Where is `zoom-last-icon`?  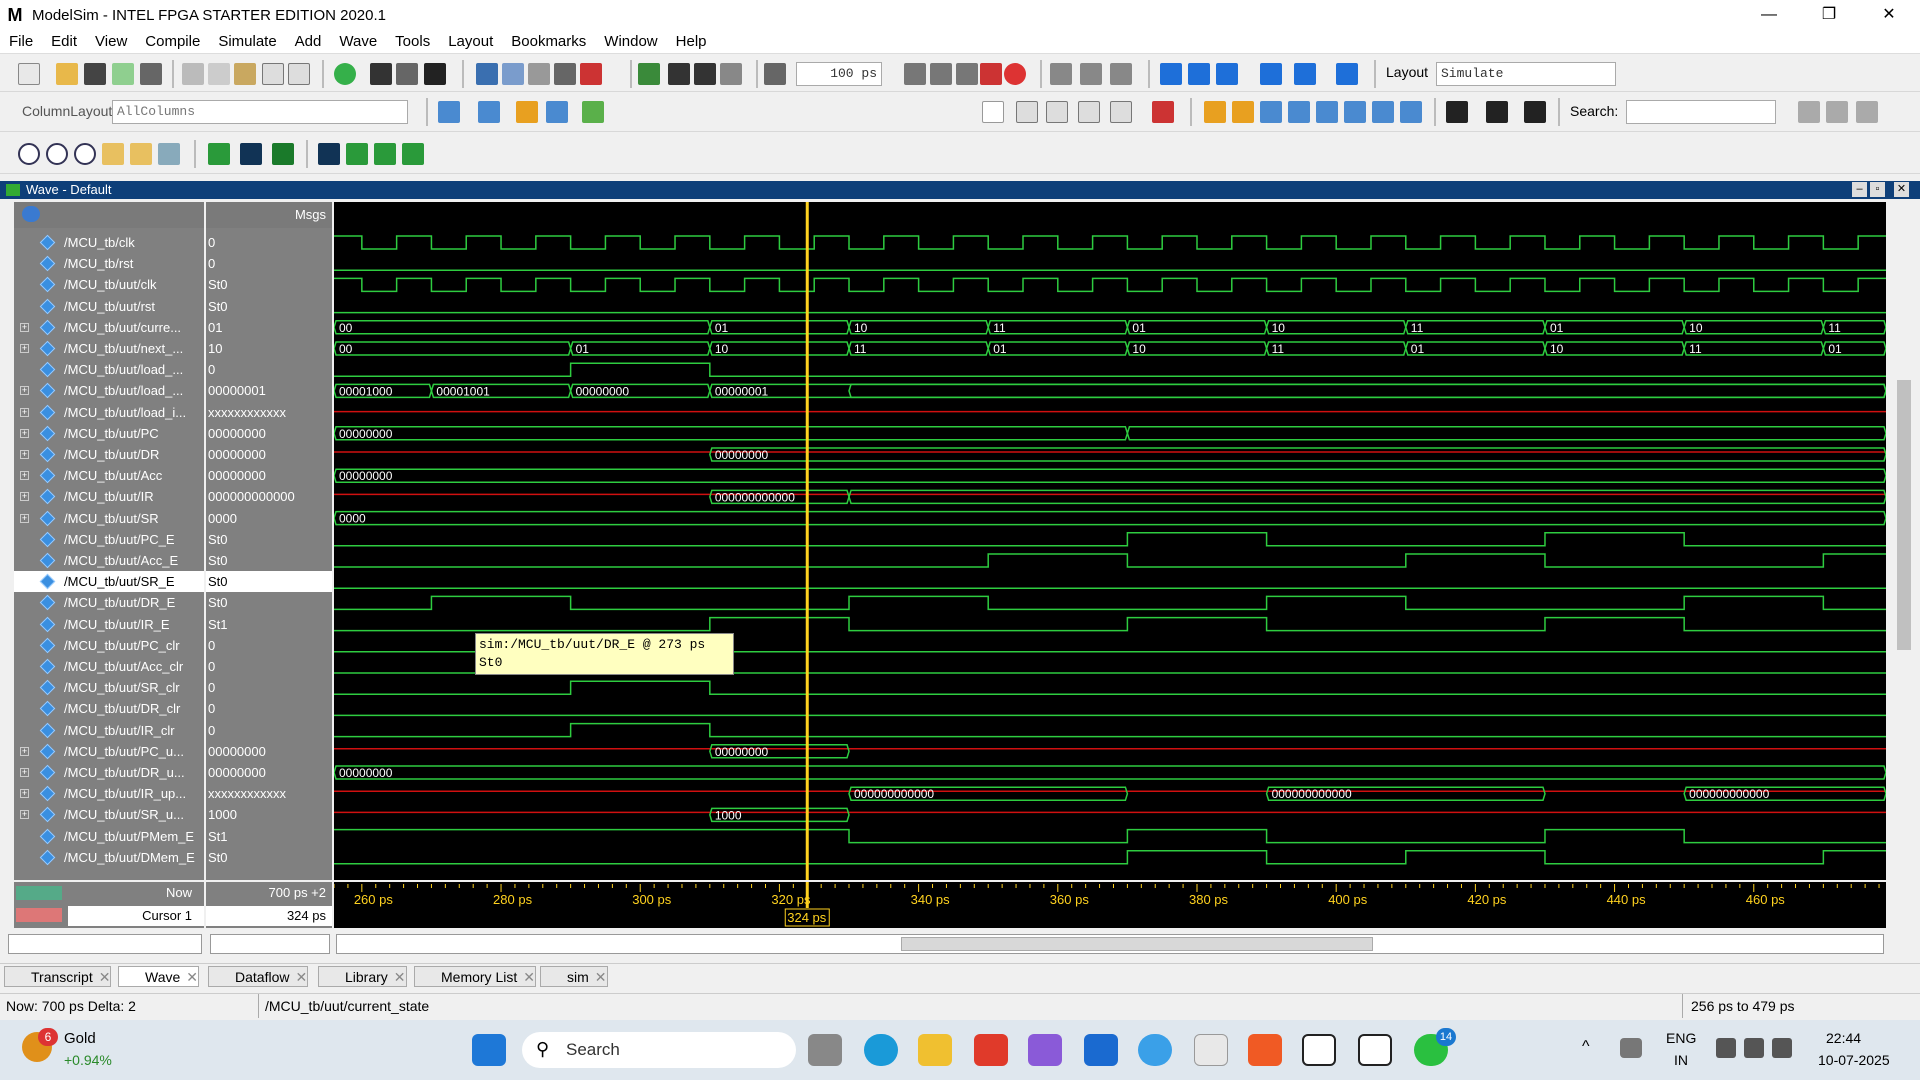 zoom-last-icon is located at coordinates (169, 154).